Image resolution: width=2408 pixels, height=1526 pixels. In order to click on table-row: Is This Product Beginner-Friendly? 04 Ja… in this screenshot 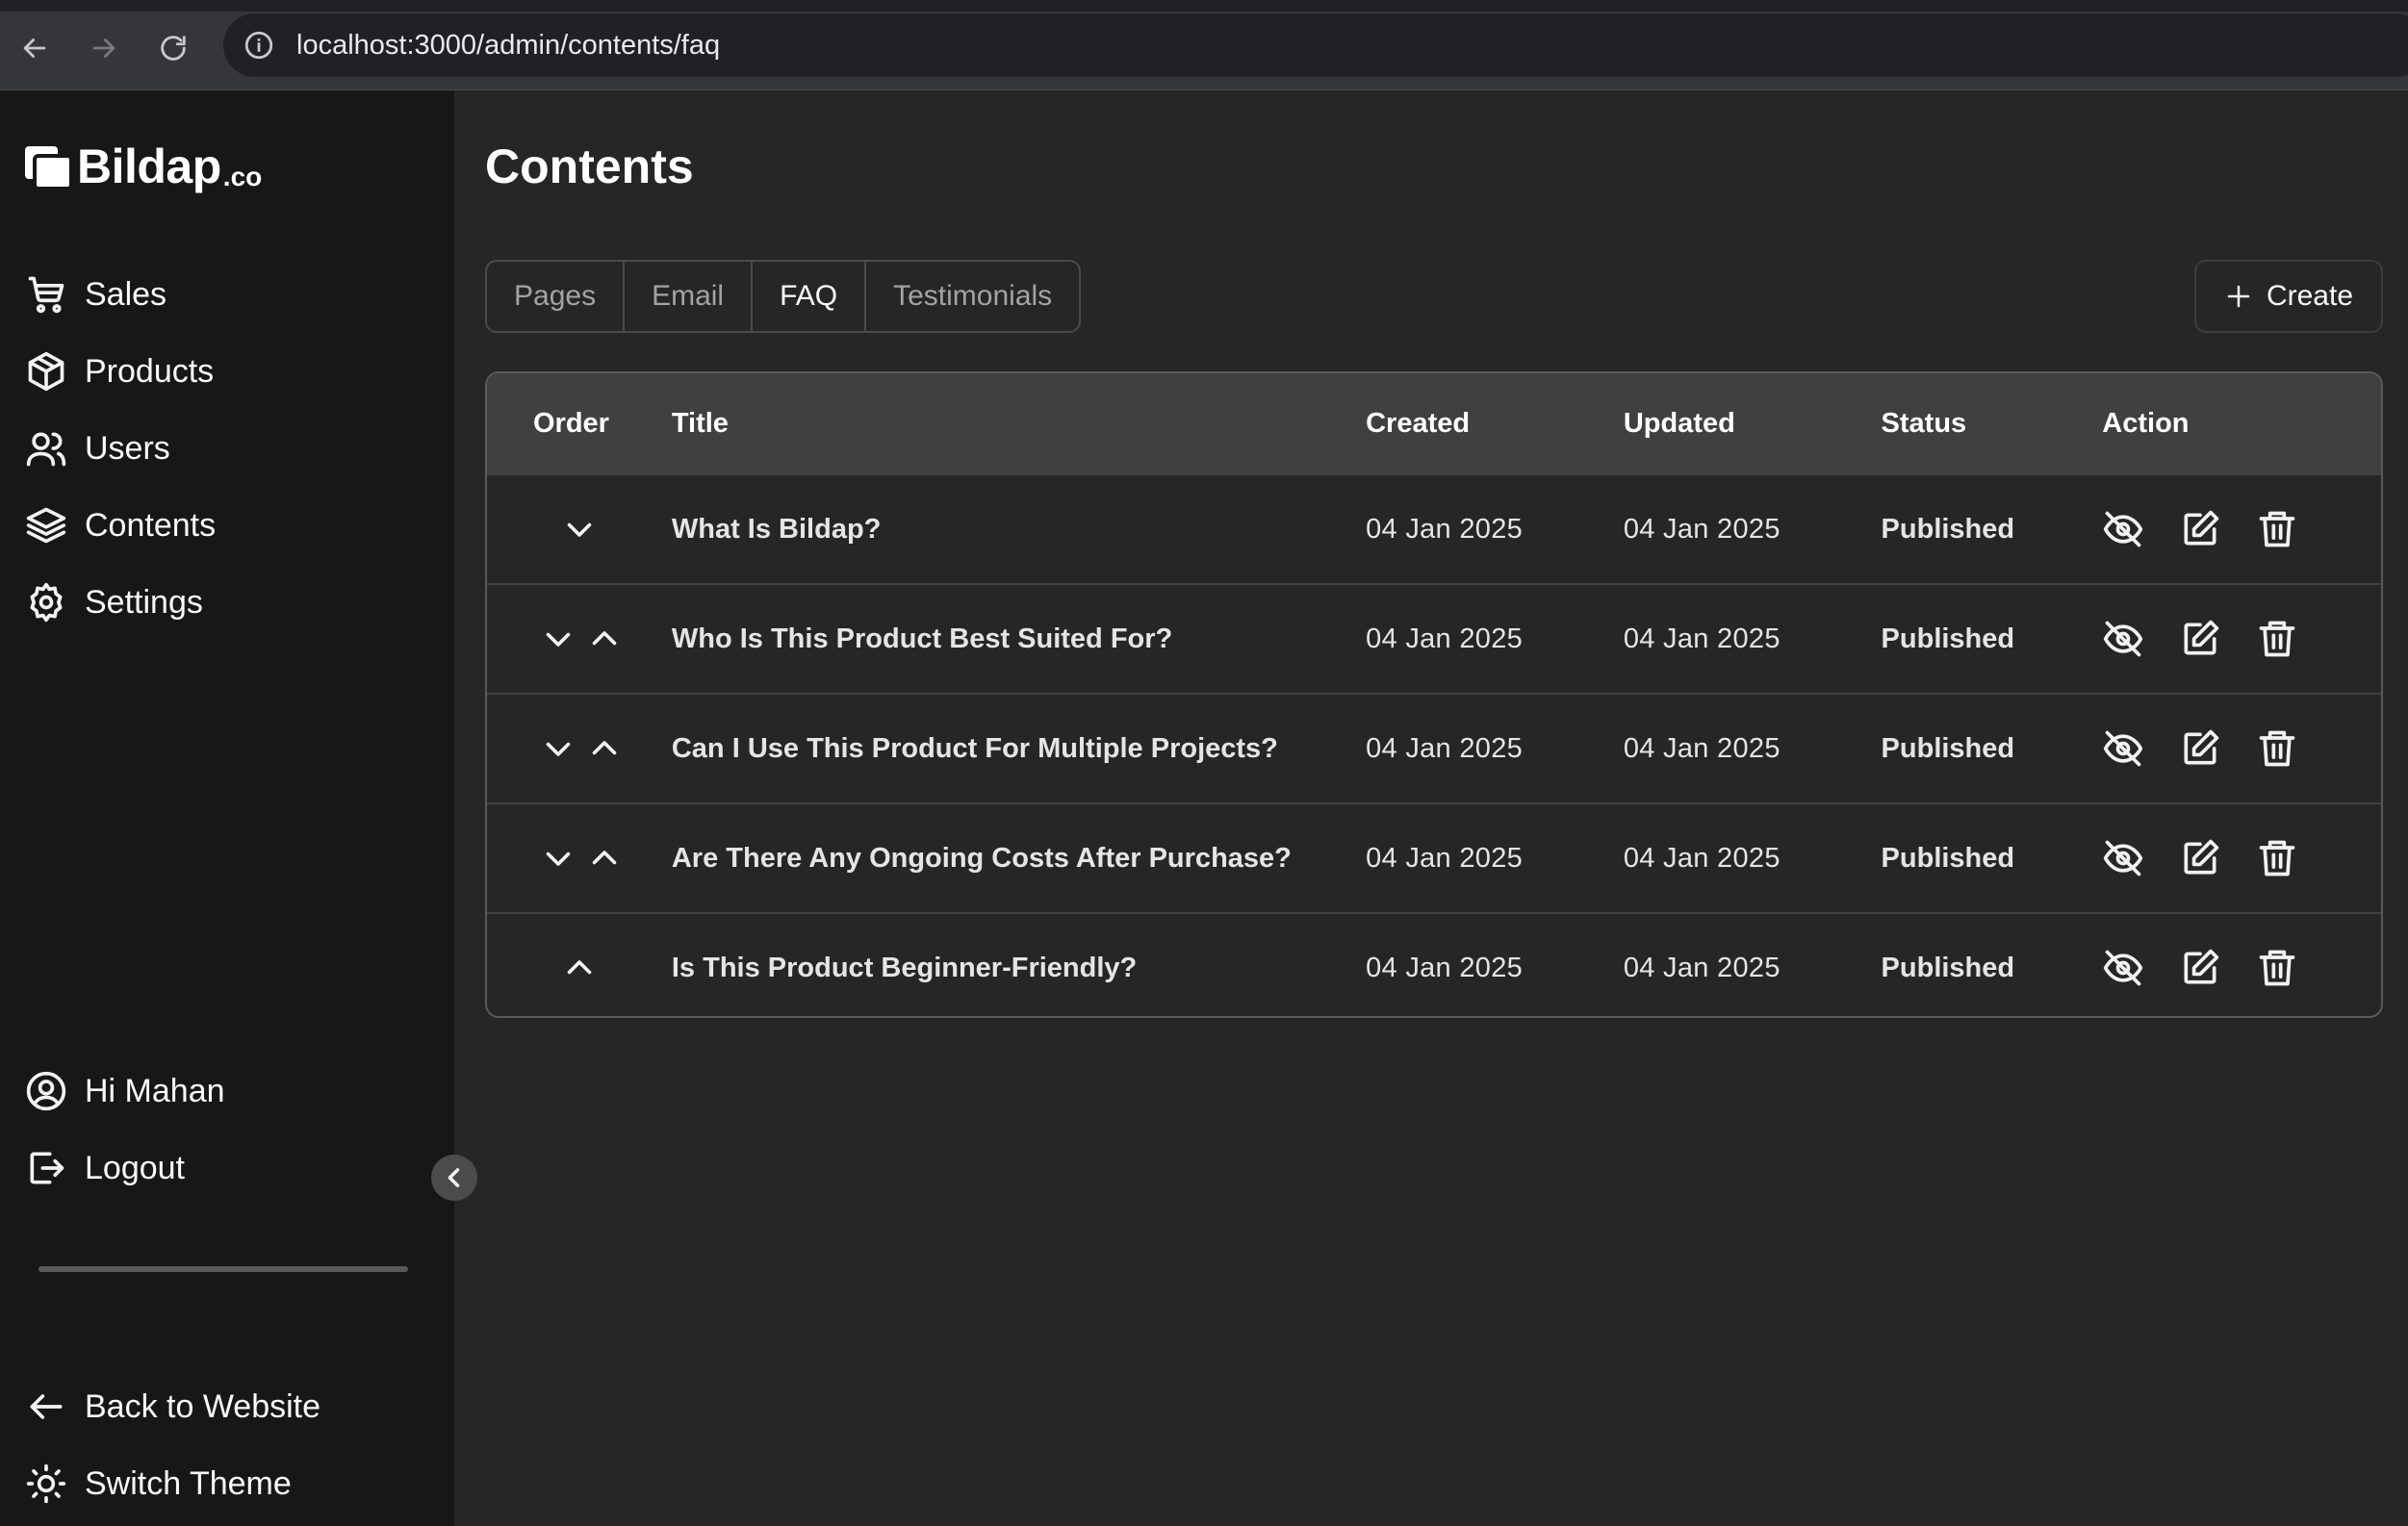, I will do `click(1434, 964)`.